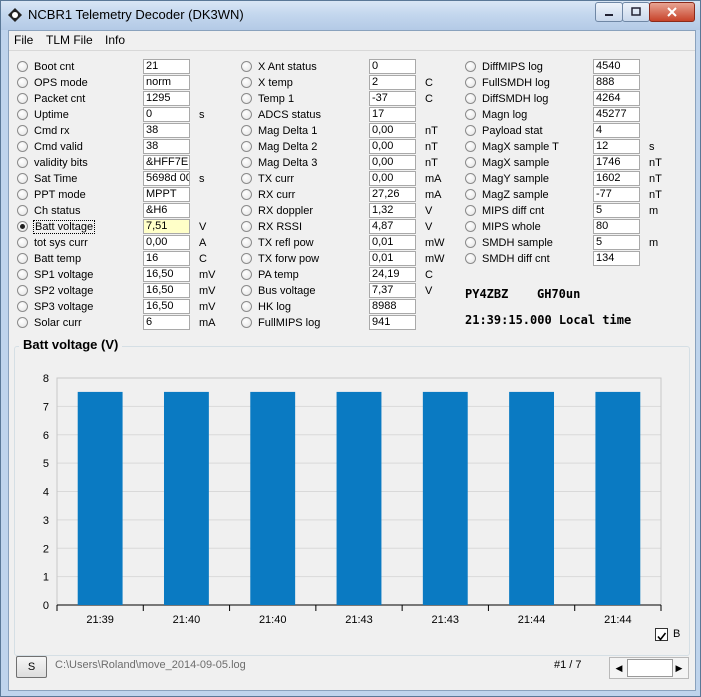  Describe the element at coordinates (619, 668) in the screenshot. I see `scroll-left-arrow-icon: ◀` at that location.